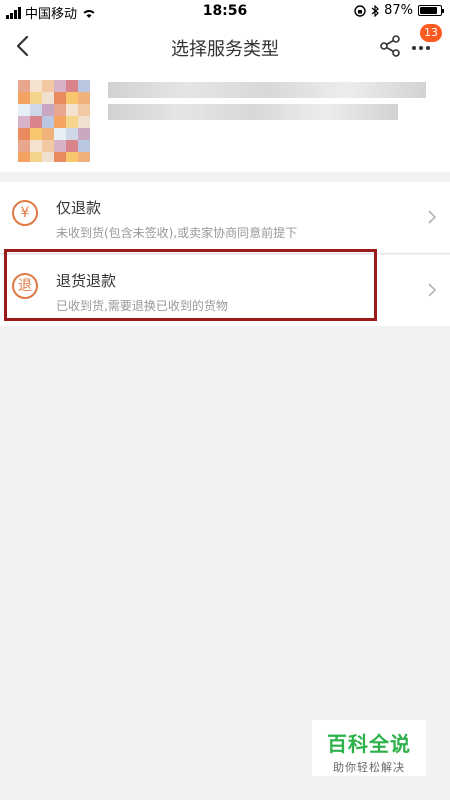 The width and height of the screenshot is (450, 800). What do you see at coordinates (375, 10) in the screenshot?
I see `bluetooth-icon` at bounding box center [375, 10].